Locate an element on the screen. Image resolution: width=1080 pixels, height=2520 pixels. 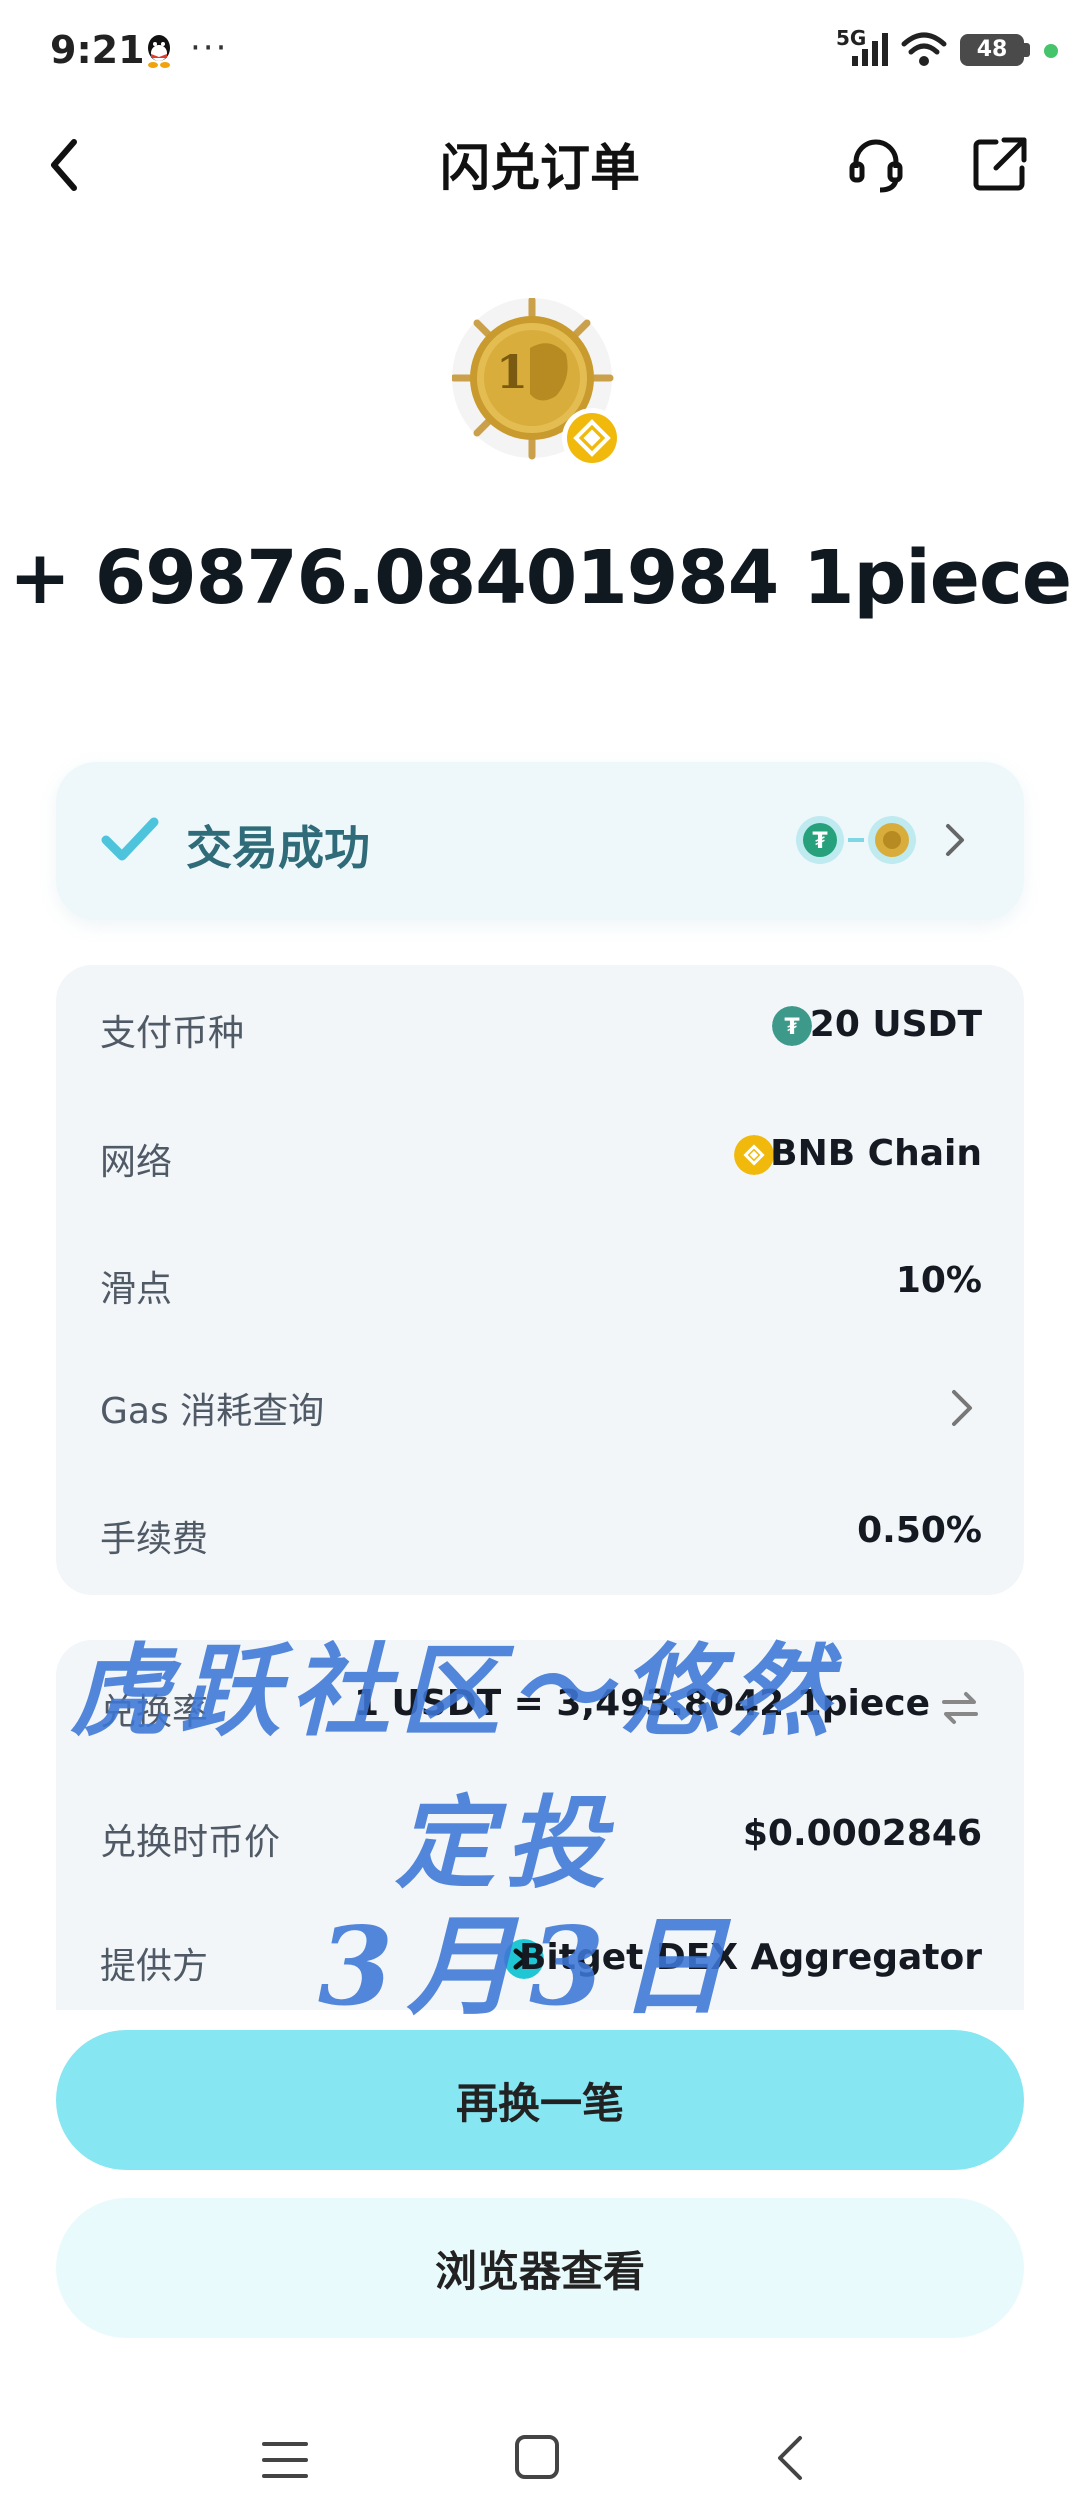
transaction-status-text: 交易成功 is located at coordinates (278, 848).